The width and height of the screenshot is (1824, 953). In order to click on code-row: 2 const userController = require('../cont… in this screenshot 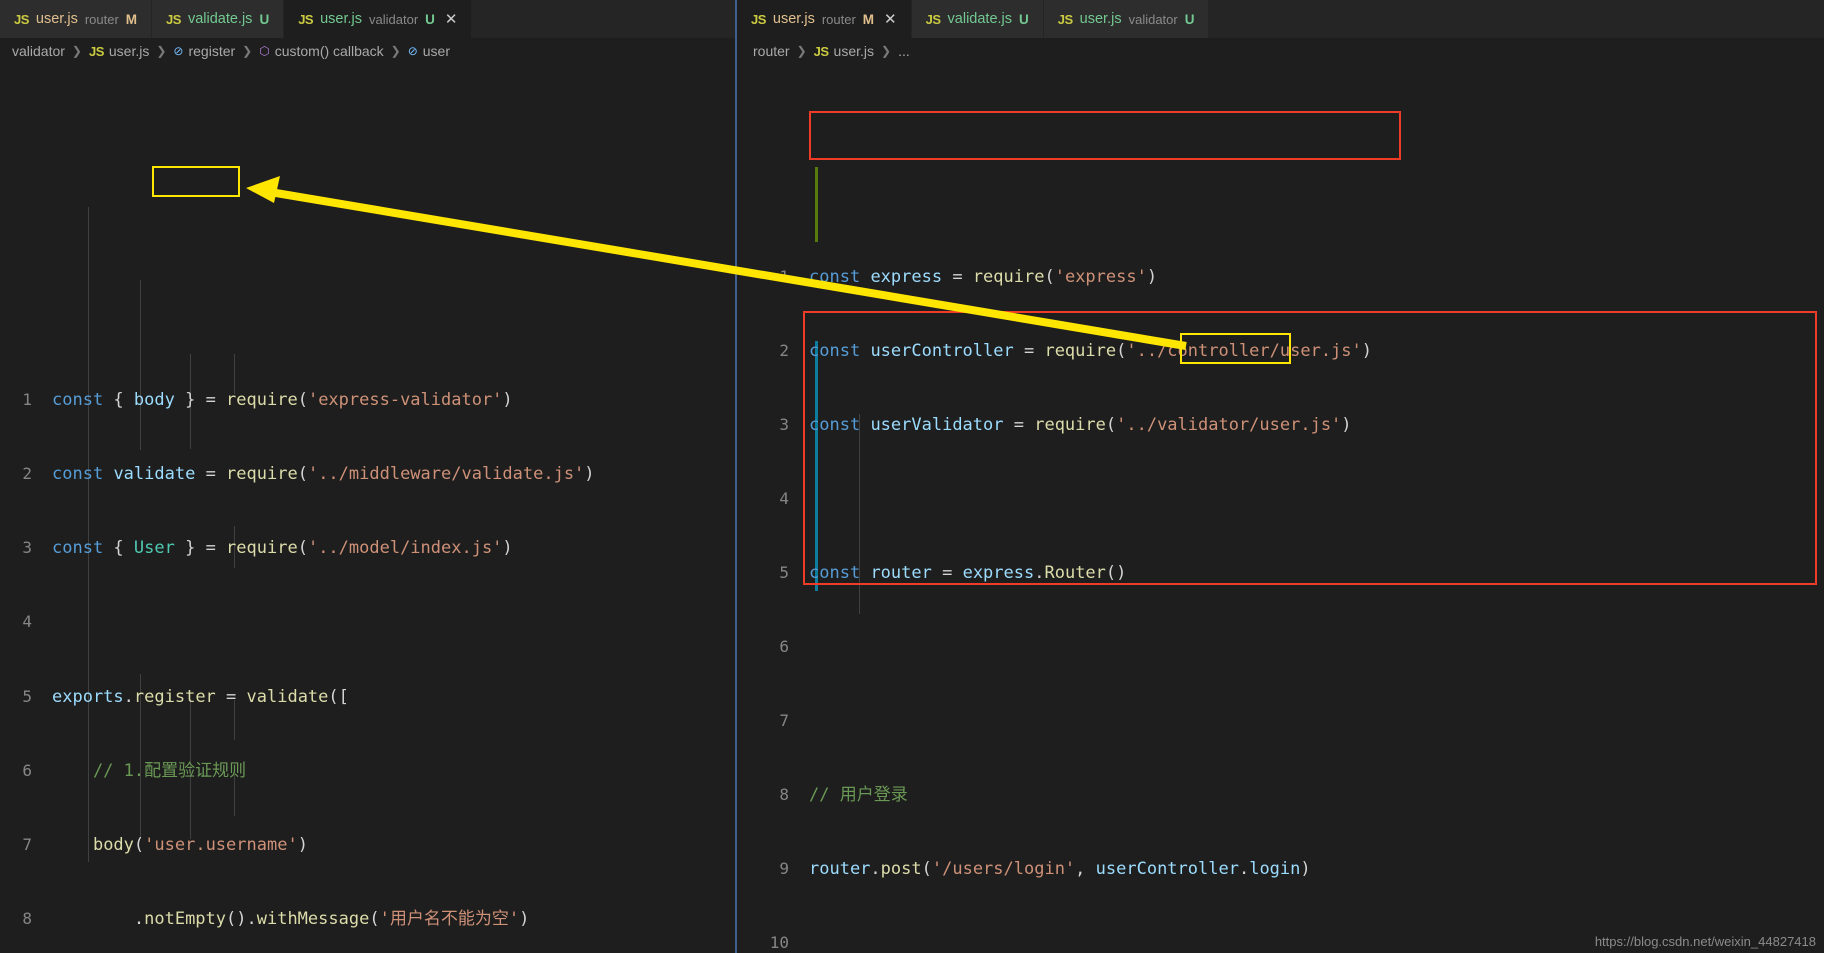, I will do `click(1280, 351)`.